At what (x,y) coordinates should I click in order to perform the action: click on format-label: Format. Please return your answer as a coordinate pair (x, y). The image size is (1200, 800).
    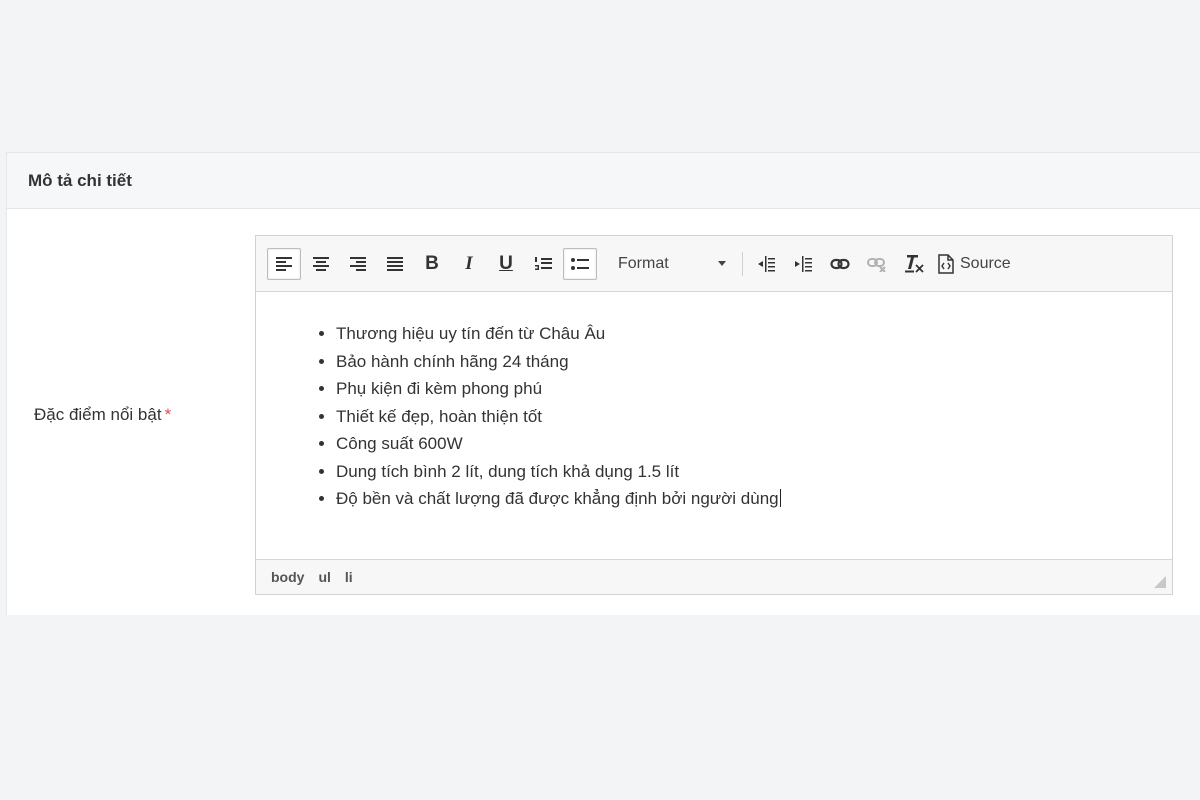
    Looking at the image, I should click on (643, 263).